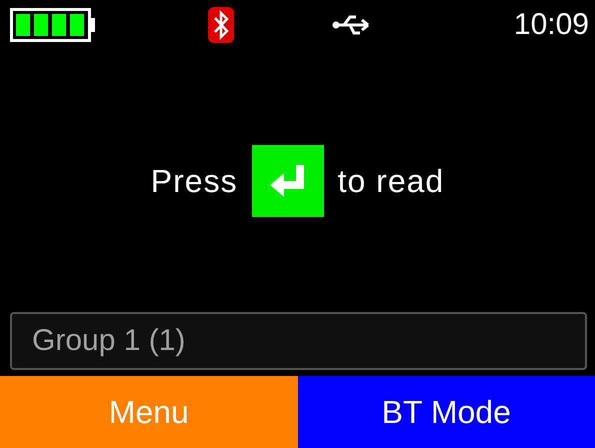 The height and width of the screenshot is (448, 595). I want to click on prompt-text: to read, so click(391, 181).